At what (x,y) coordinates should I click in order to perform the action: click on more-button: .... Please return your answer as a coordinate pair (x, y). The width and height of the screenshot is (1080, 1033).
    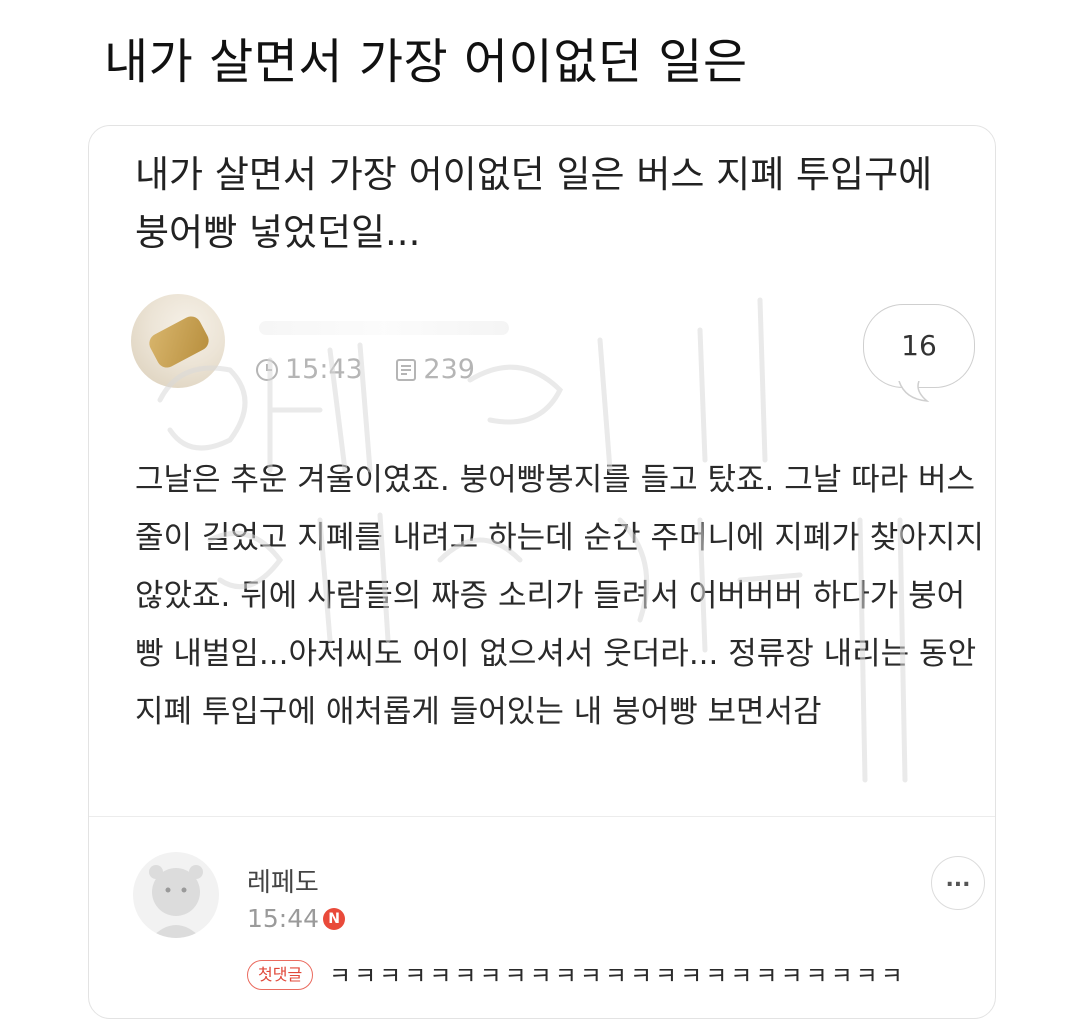
    Looking at the image, I should click on (958, 883).